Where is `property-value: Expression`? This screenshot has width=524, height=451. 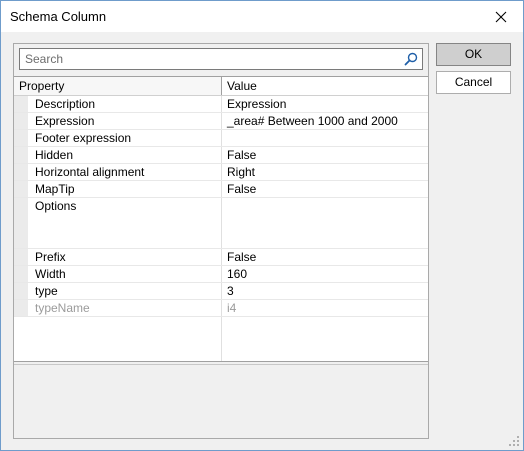
property-value: Expression is located at coordinates (325, 104).